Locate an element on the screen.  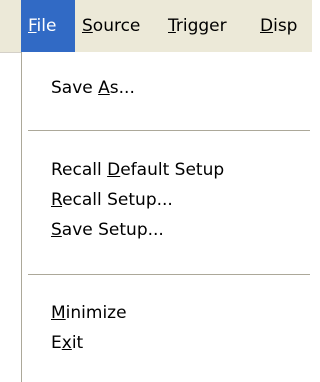
menu-file: File is located at coordinates (48, 26).